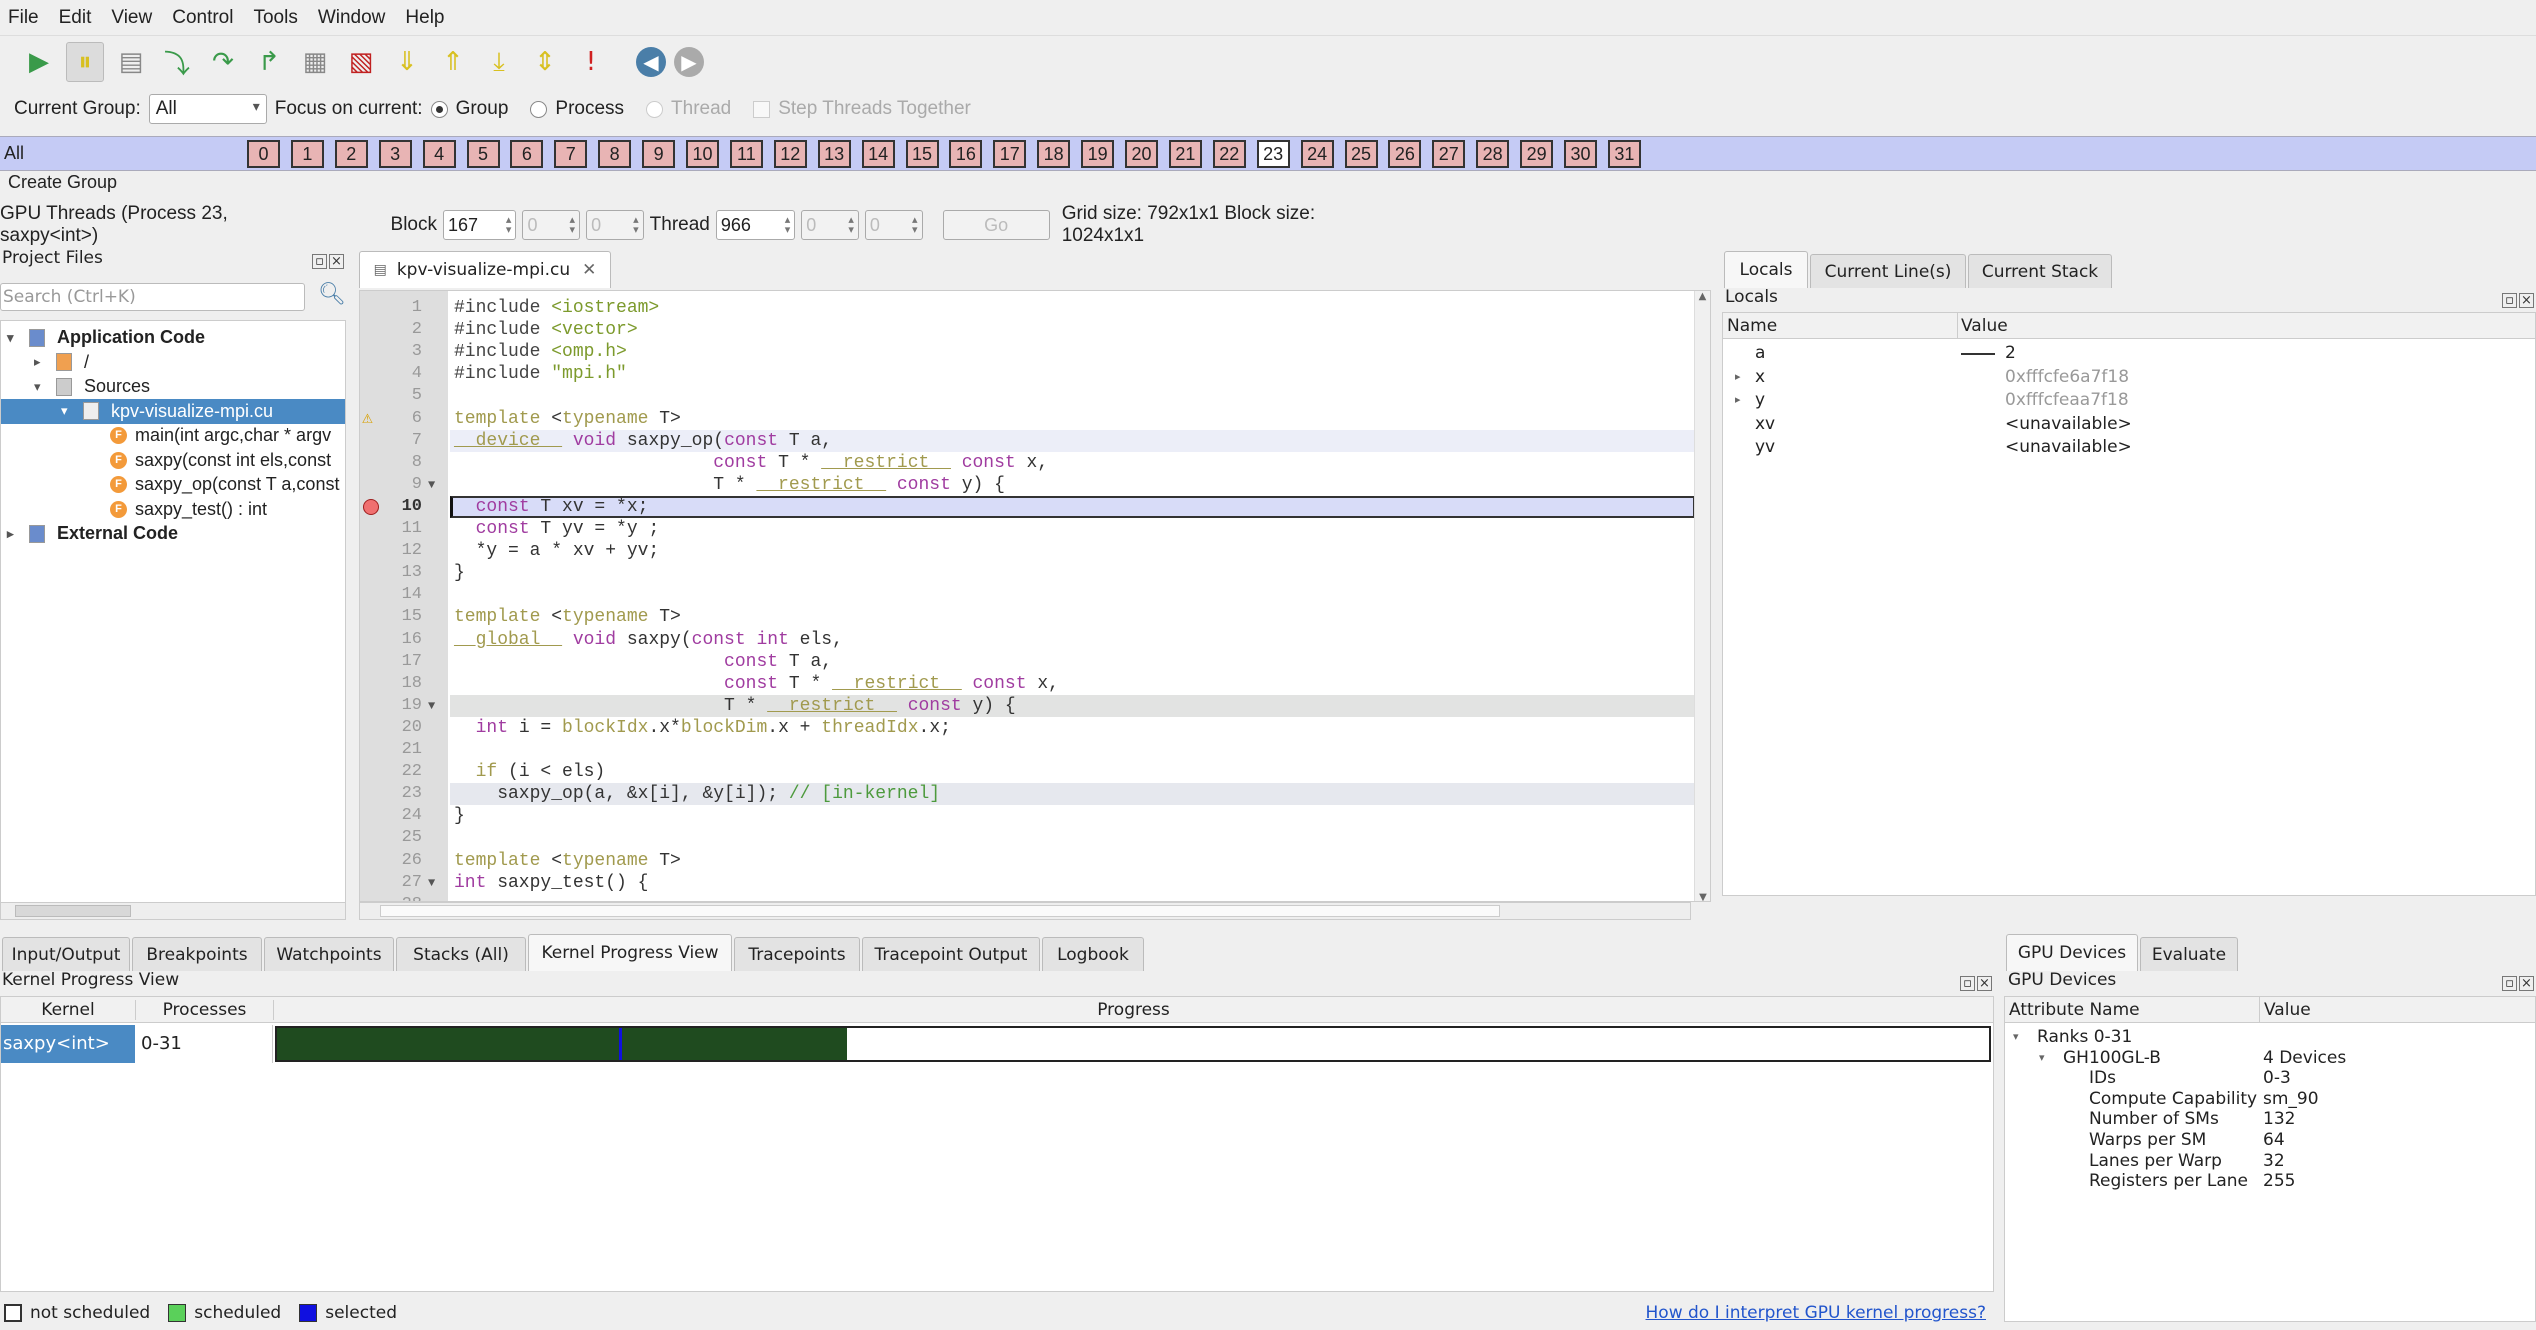  I want to click on process-26-button: 26, so click(1405, 154).